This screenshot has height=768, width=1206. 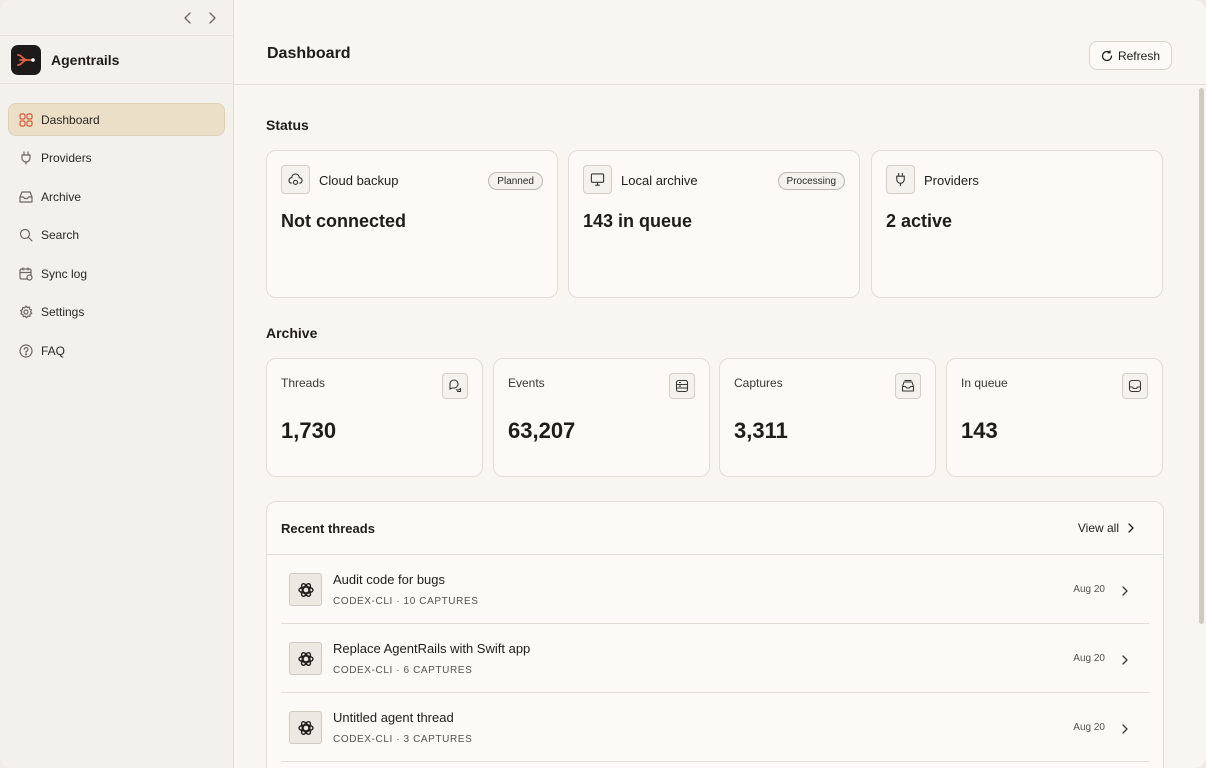 I want to click on sidebar-item-dashboard: Dashboard, so click(x=116, y=119).